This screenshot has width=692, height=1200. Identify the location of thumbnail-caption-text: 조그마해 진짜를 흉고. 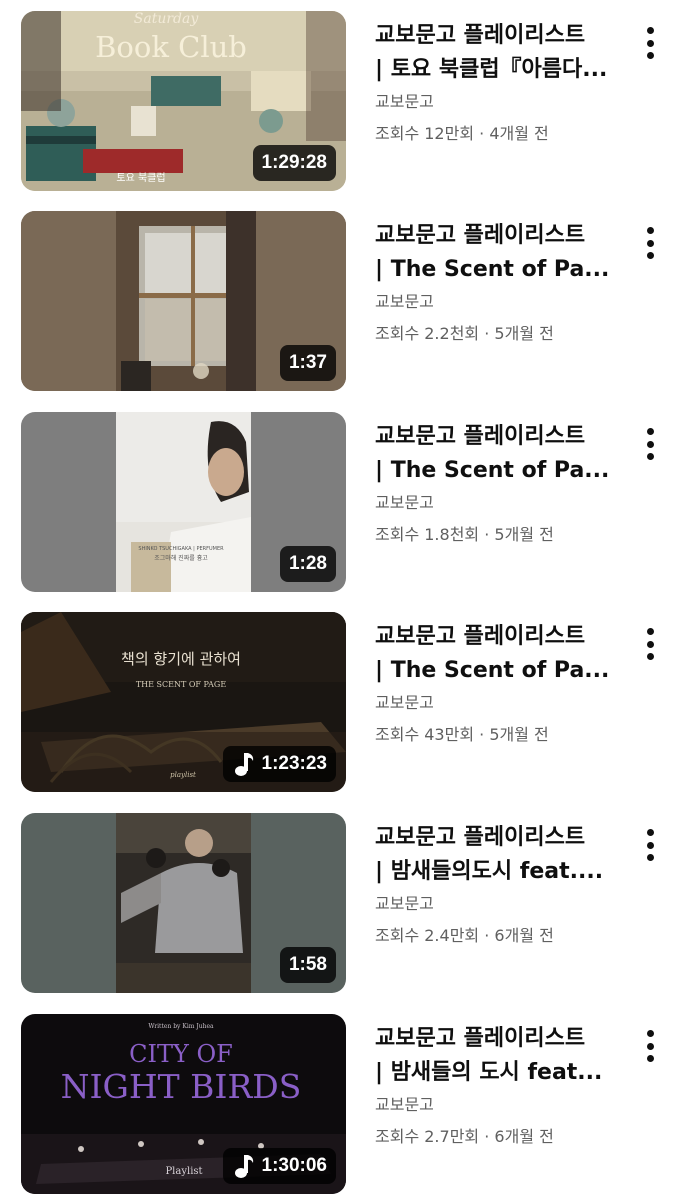
(181, 558).